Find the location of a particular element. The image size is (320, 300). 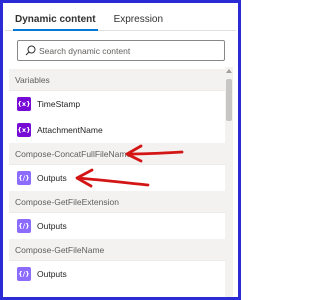

section-header-variables: Variables is located at coordinates (118, 80).